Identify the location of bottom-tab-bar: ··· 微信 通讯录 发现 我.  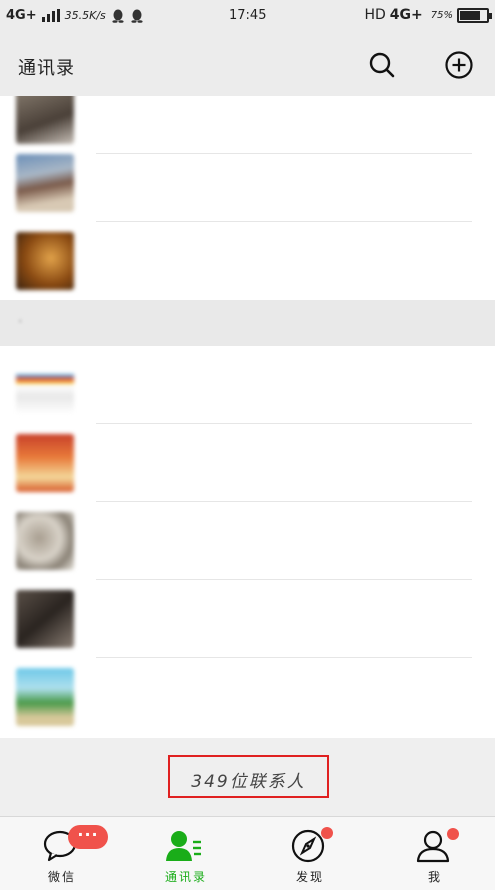
(247, 853).